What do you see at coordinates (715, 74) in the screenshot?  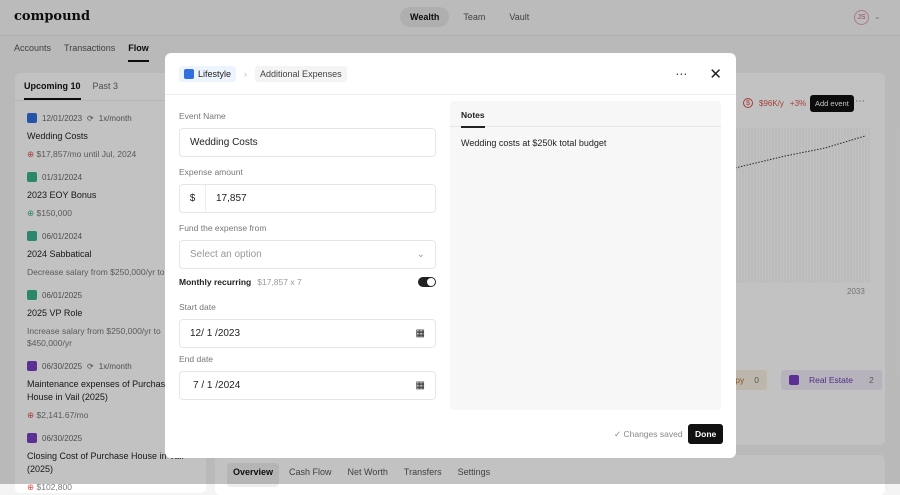 I see `close-icon: ✕` at bounding box center [715, 74].